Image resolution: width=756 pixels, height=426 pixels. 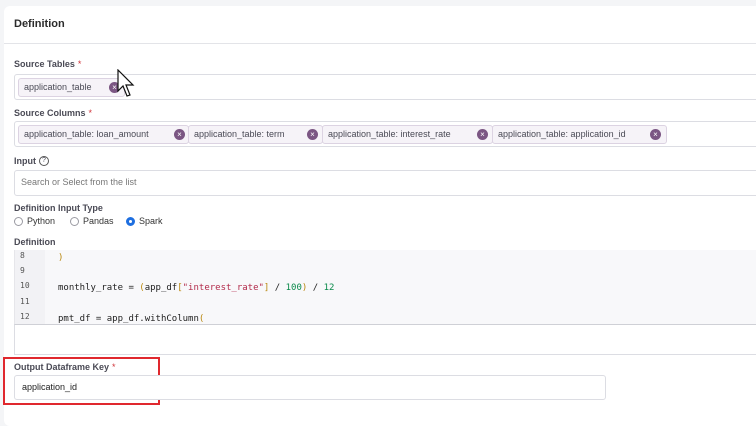 What do you see at coordinates (61, 258) in the screenshot?
I see `code-line: )` at bounding box center [61, 258].